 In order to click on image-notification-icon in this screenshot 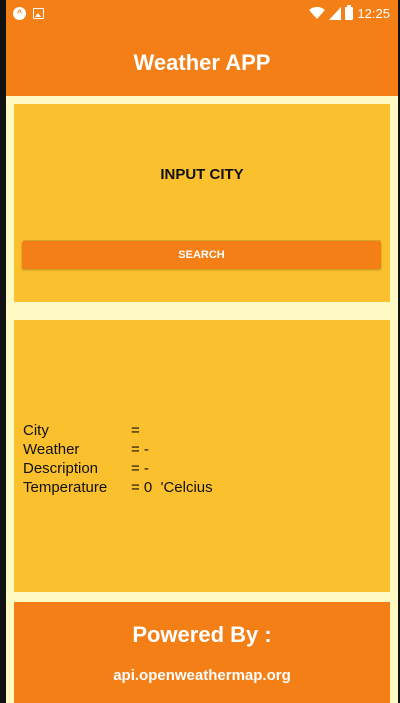, I will do `click(38, 13)`.